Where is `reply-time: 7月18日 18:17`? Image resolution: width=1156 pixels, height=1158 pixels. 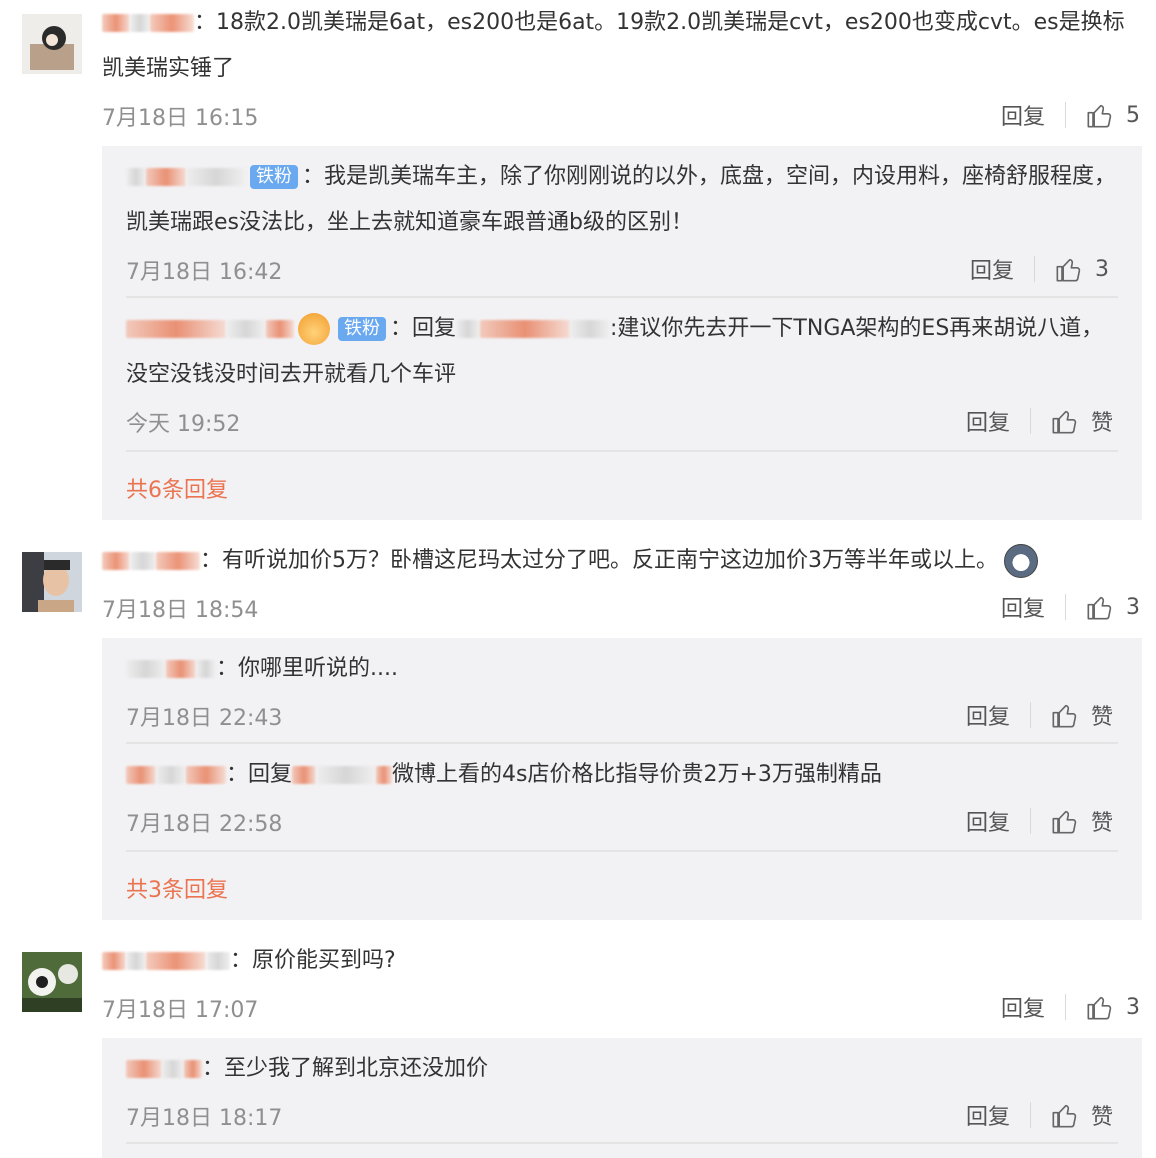 reply-time: 7月18日 18:17 is located at coordinates (204, 1118).